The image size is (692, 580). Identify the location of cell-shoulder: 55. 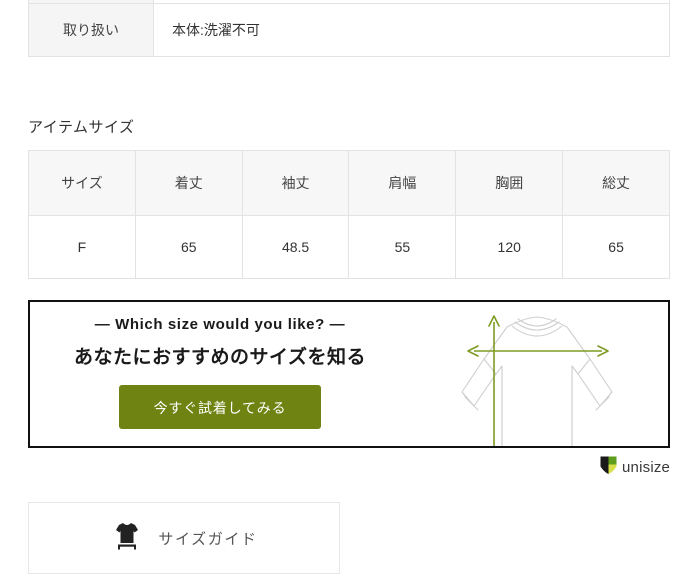
(402, 247).